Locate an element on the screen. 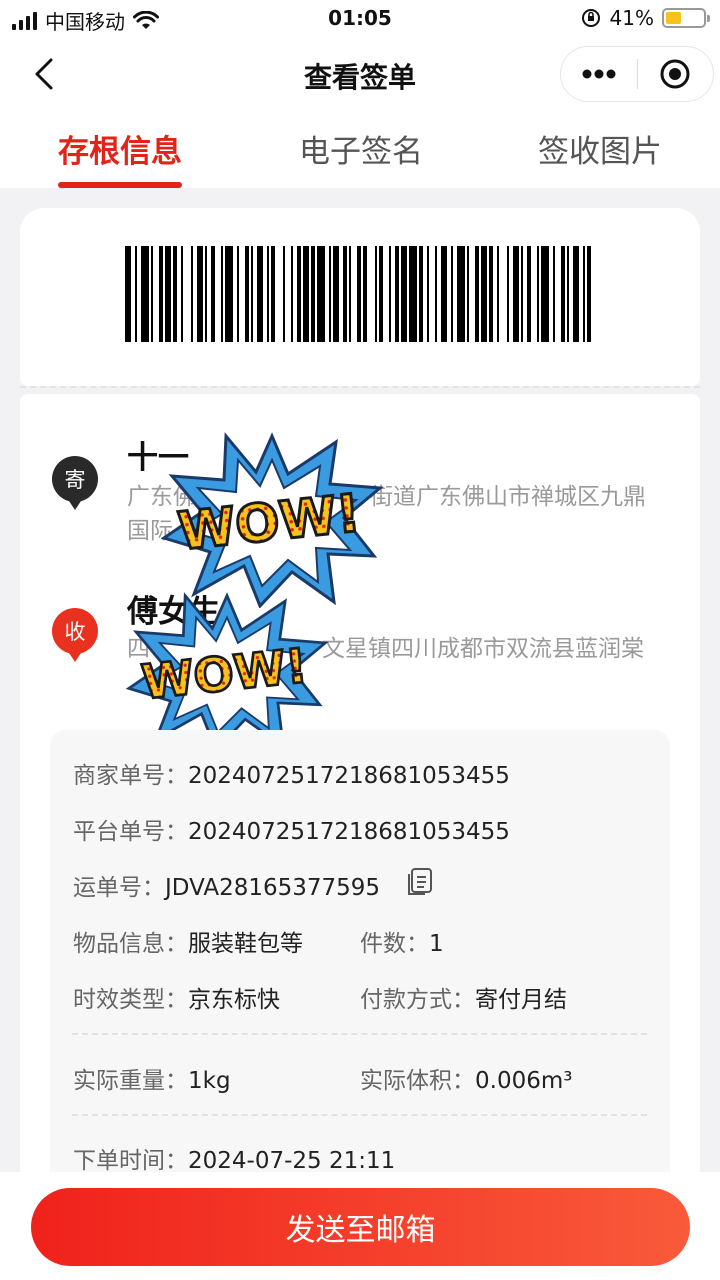 This screenshot has height=1280, width=720. copy-icon is located at coordinates (420, 882).